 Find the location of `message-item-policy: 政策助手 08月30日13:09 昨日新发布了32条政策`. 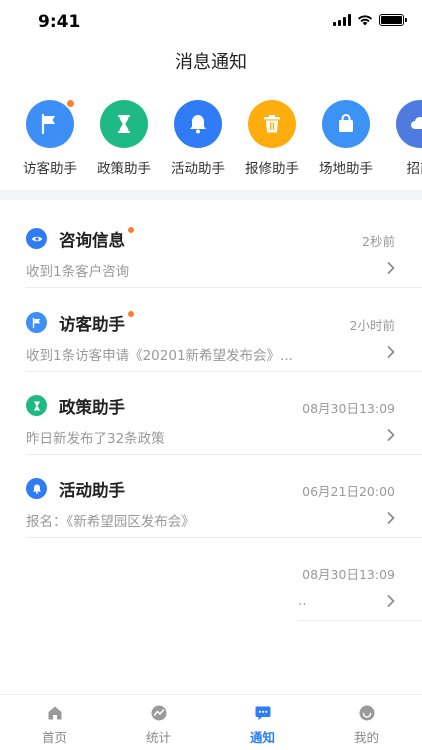

message-item-policy: 政策助手 08月30日13:09 昨日新发布了32条政策 is located at coordinates (224, 413).